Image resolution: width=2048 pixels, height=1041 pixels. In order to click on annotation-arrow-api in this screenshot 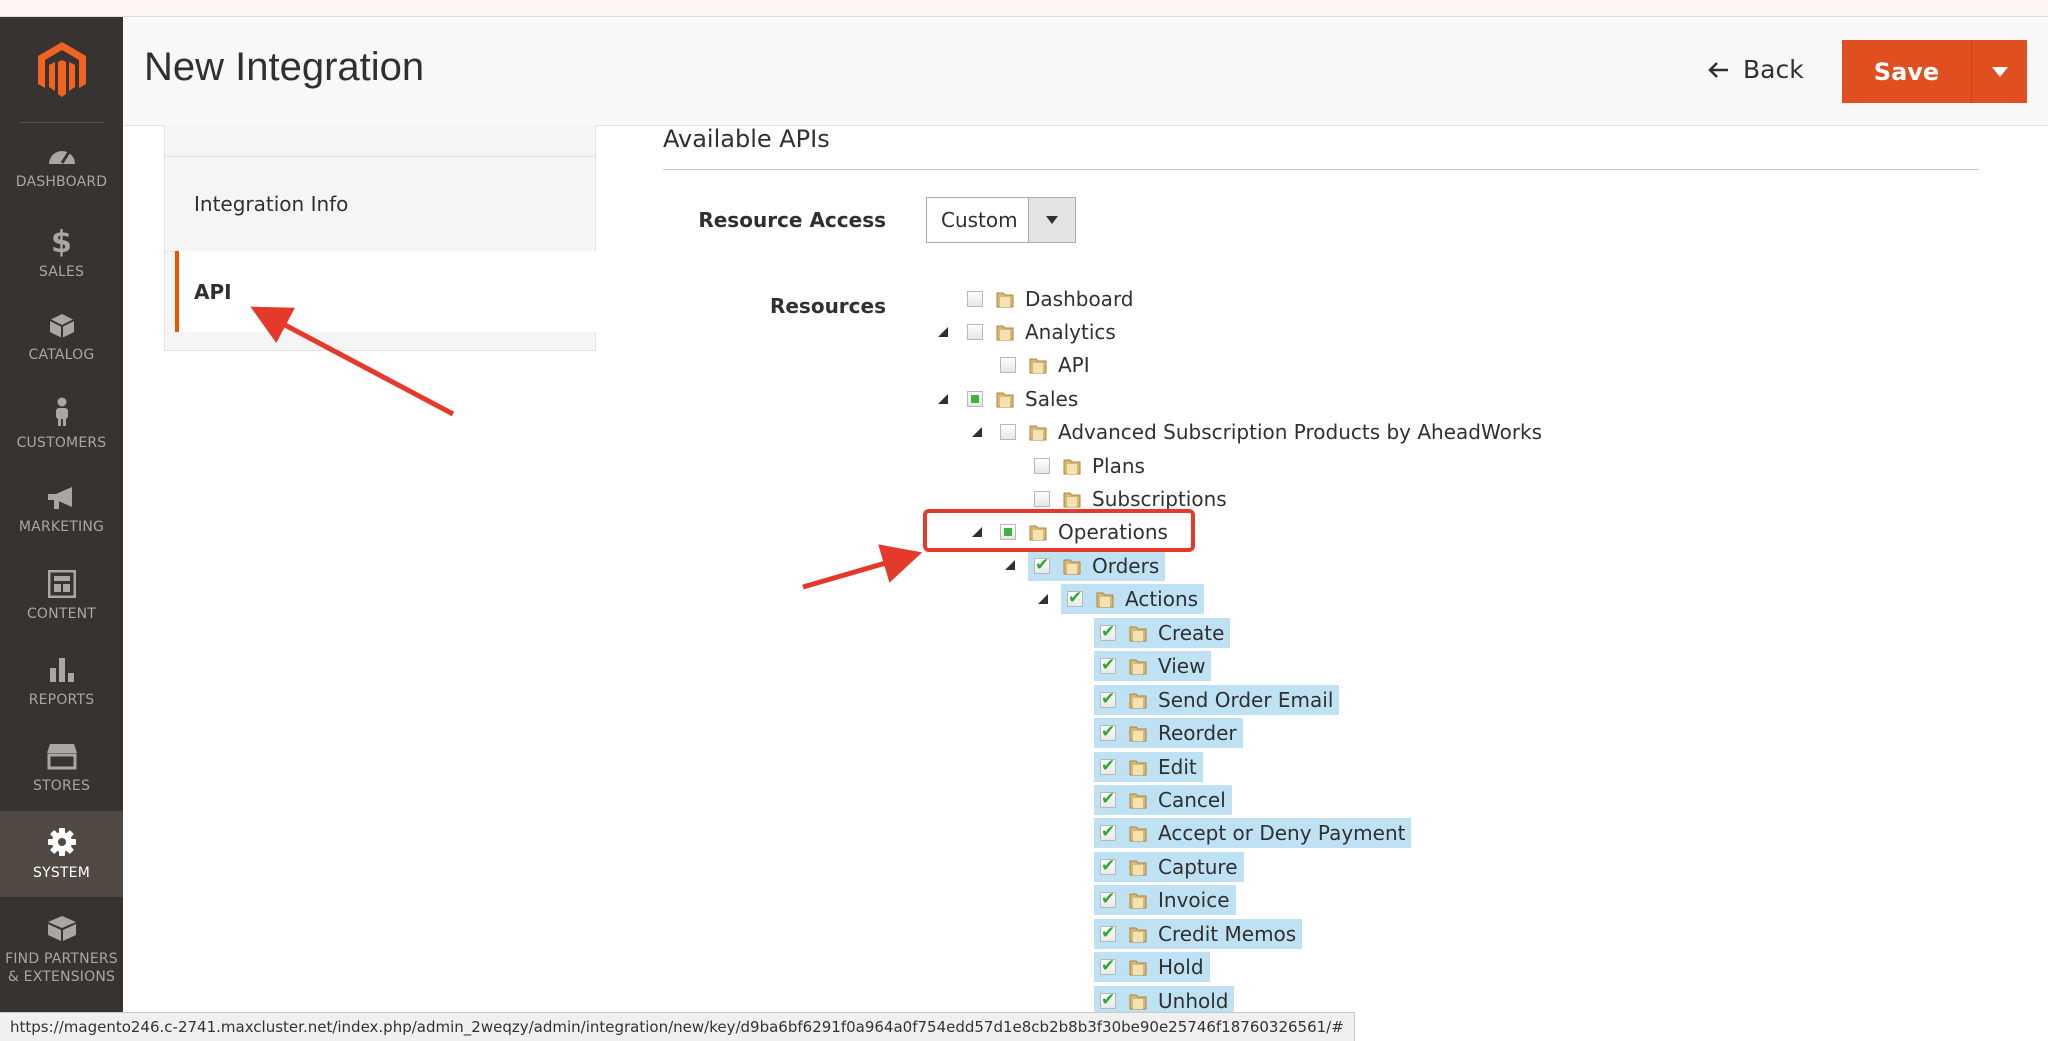, I will do `click(352, 361)`.